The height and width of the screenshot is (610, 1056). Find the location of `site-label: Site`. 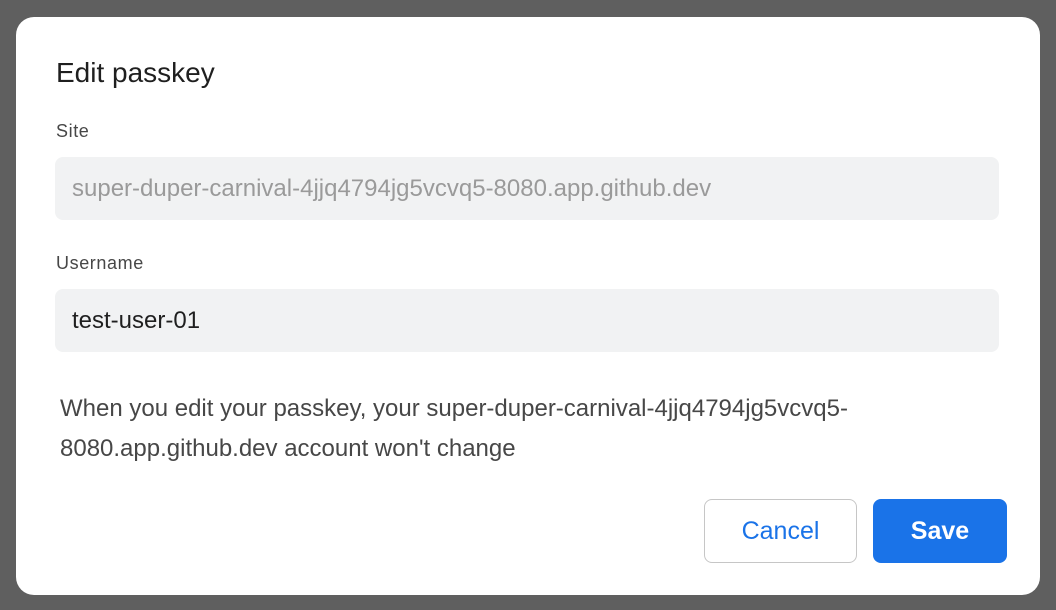

site-label: Site is located at coordinates (73, 131).